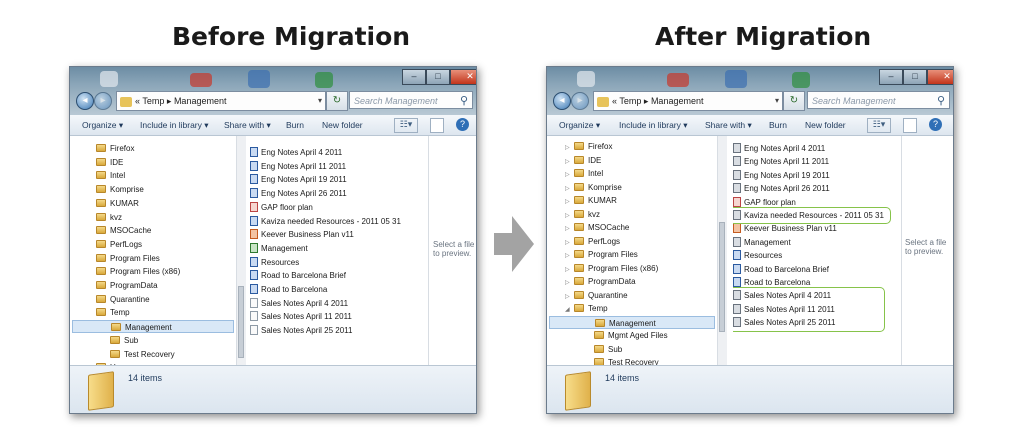  What do you see at coordinates (641, 281) in the screenshot?
I see `nav-item-programdata: ▷ ProgramData` at bounding box center [641, 281].